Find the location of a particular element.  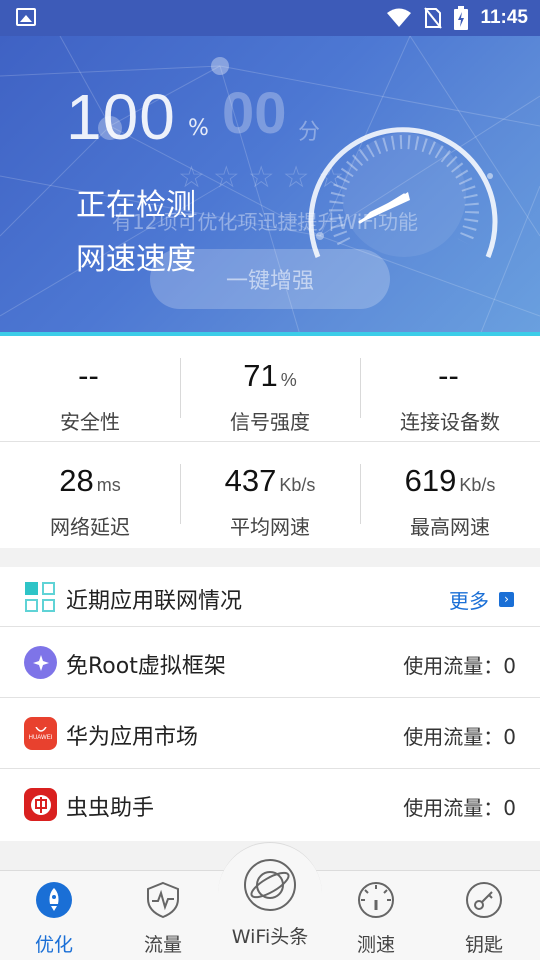

list-item: HUAWEI 华为应用市场 使用流量：0 is located at coordinates (270, 733).